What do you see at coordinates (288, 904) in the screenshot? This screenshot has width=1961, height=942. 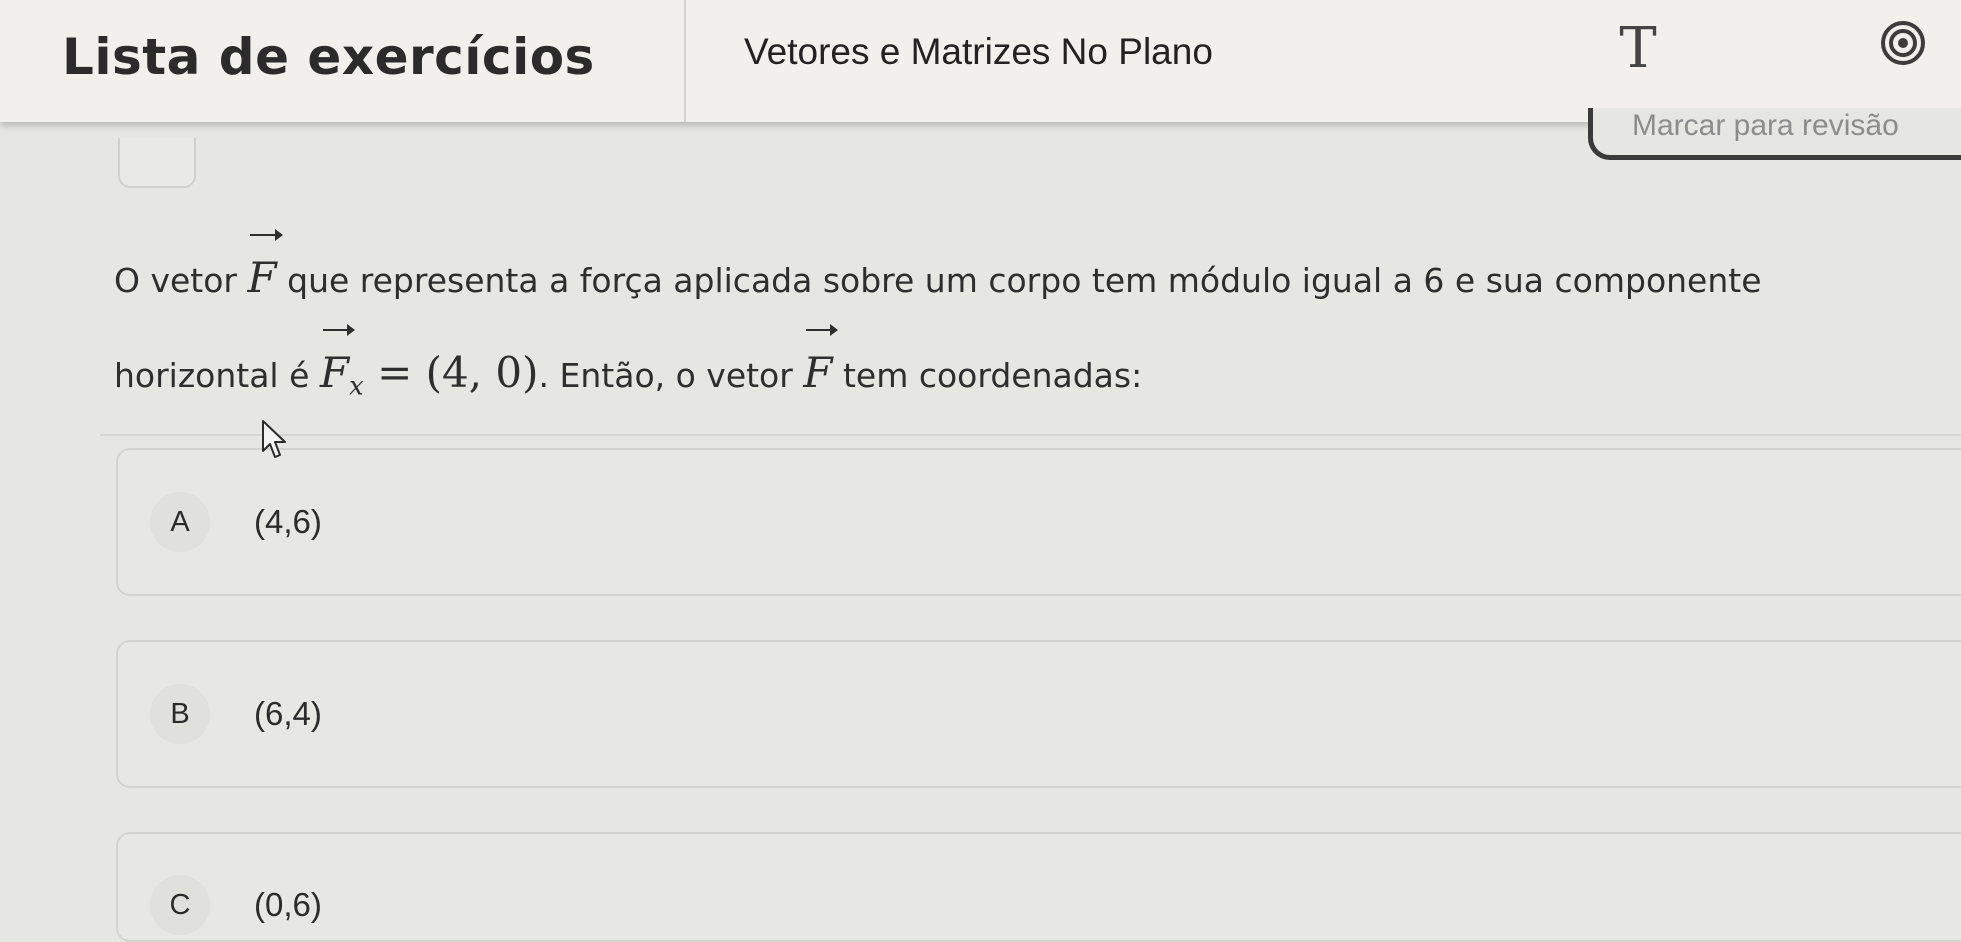 I see `option-value-c: (0,6)` at bounding box center [288, 904].